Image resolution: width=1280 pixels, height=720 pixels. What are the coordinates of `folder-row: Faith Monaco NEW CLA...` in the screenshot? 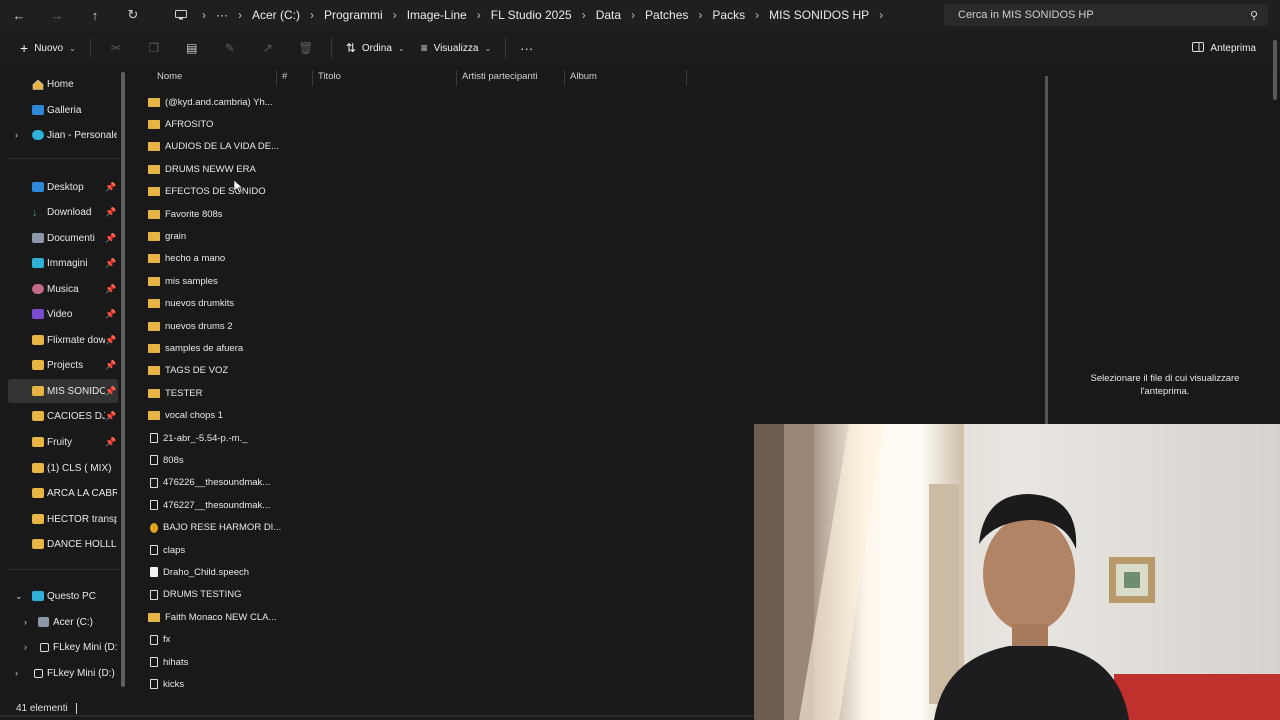 It's located at (212, 617).